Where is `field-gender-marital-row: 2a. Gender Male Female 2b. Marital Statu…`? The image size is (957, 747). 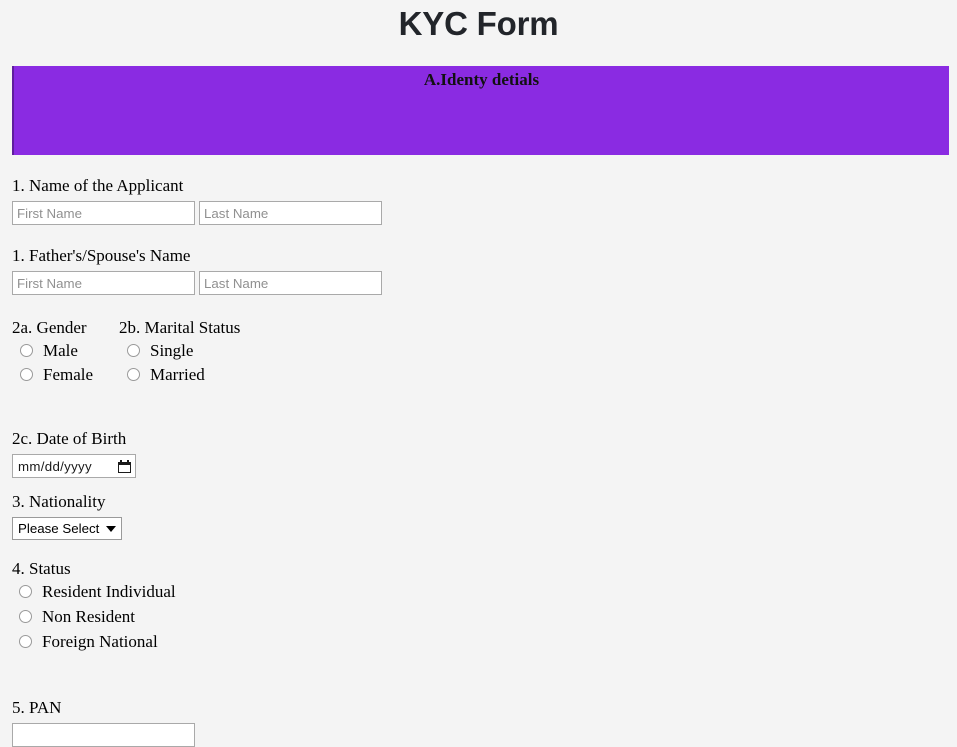 field-gender-marital-row: 2a. Gender Male Female 2b. Marital Statu… is located at coordinates (478, 340).